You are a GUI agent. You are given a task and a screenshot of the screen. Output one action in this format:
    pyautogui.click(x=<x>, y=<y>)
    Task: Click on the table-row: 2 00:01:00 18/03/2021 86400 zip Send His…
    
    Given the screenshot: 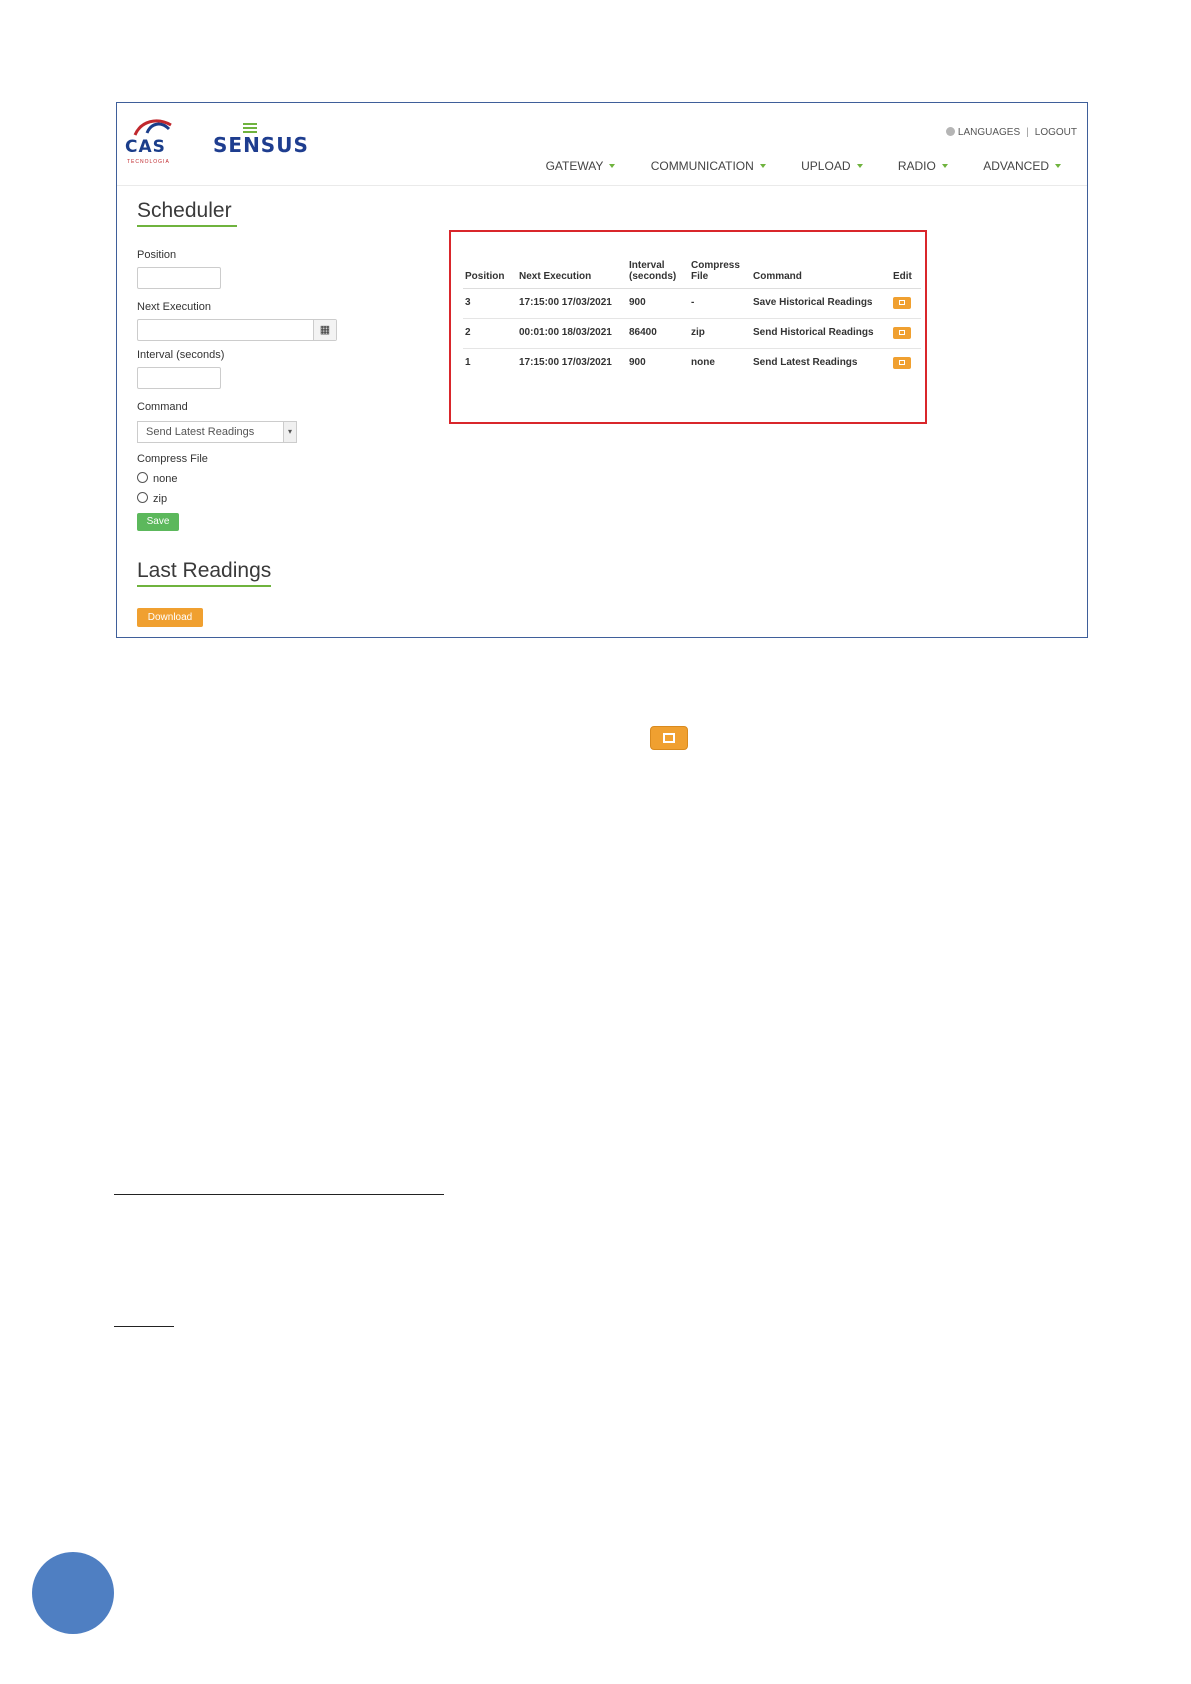 What is the action you would take?
    pyautogui.click(x=692, y=333)
    